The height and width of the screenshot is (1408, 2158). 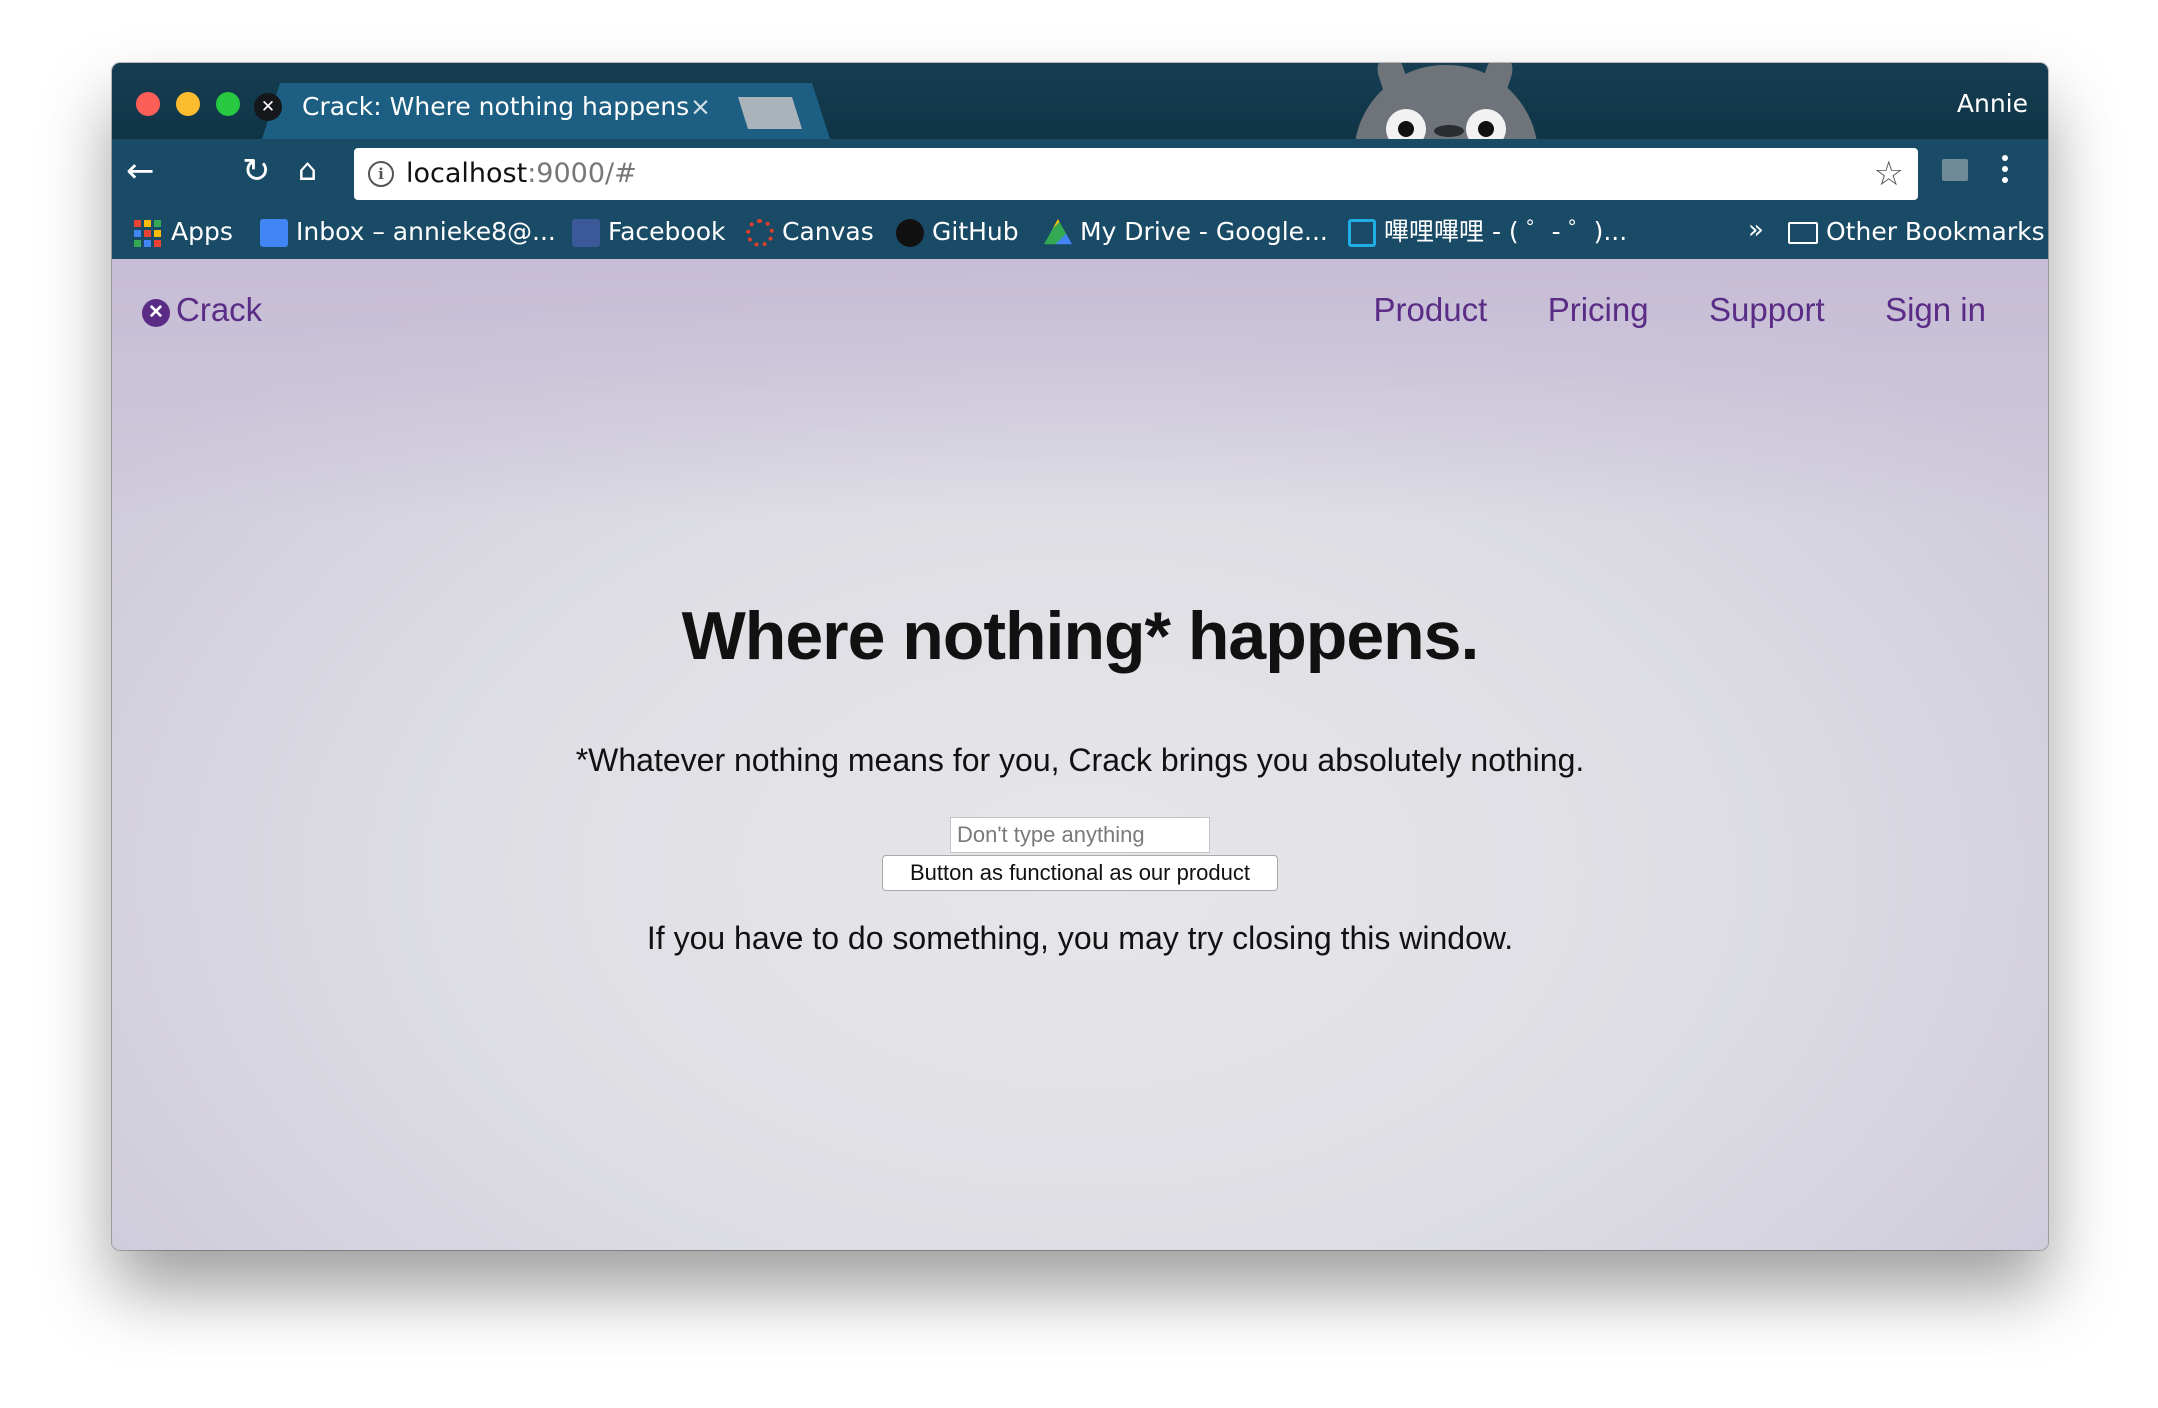 I want to click on bookmark-canvas: Canvas, so click(x=810, y=232).